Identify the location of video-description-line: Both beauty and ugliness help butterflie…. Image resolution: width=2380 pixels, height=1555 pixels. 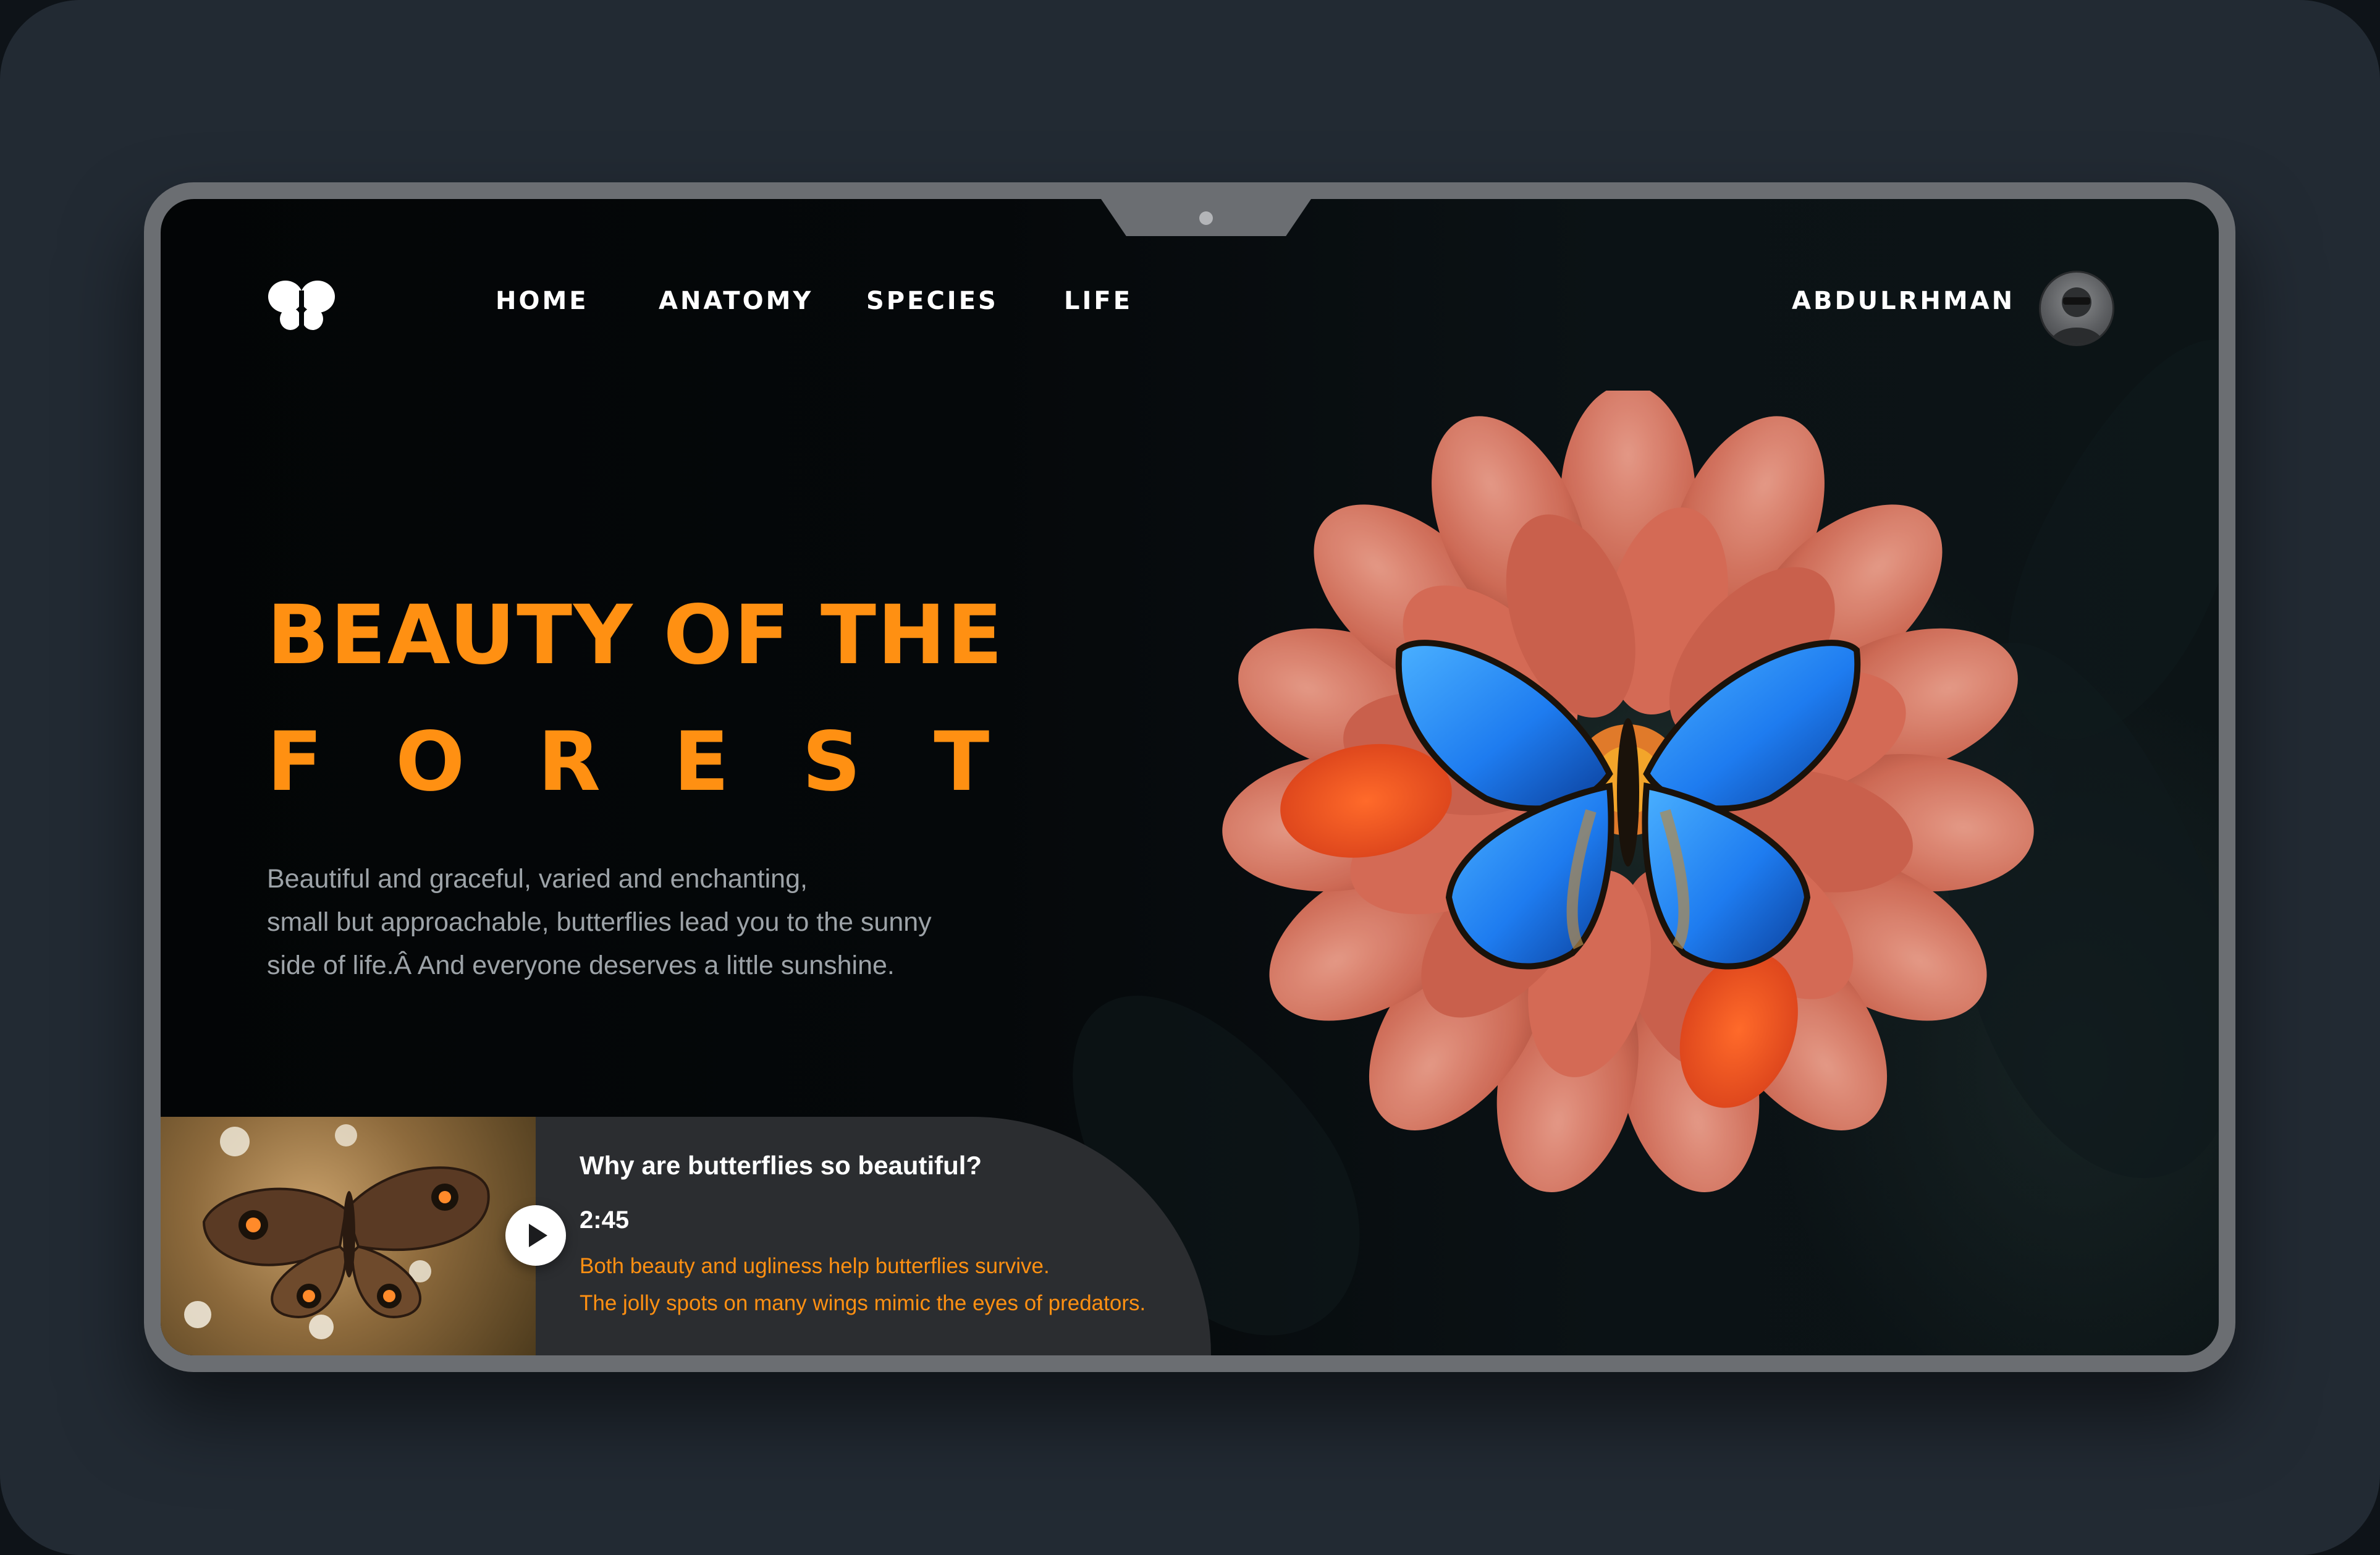
(815, 1266).